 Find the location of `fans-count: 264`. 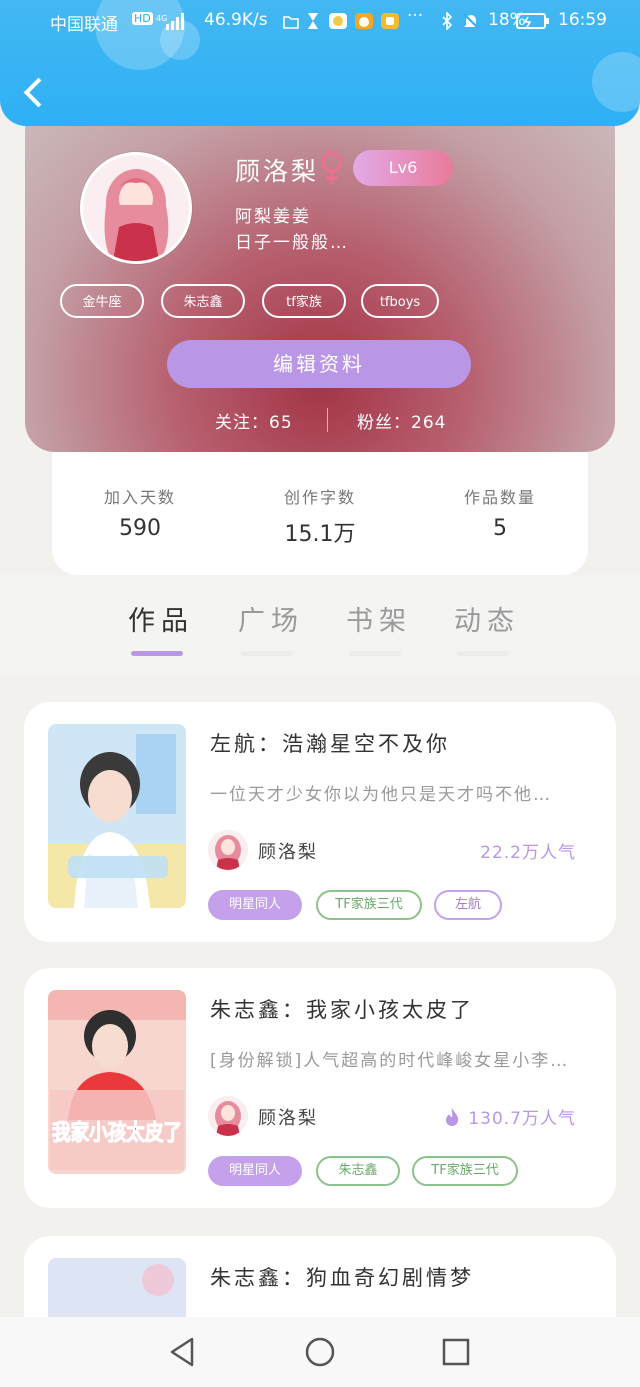

fans-count: 264 is located at coordinates (429, 423).